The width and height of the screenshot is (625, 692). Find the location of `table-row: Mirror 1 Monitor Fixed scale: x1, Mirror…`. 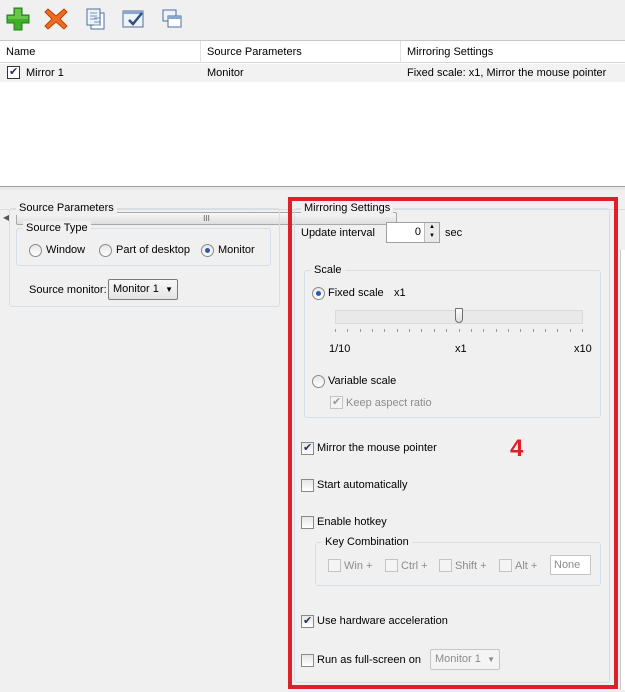

table-row: Mirror 1 Monitor Fixed scale: x1, Mirror… is located at coordinates (312, 73).